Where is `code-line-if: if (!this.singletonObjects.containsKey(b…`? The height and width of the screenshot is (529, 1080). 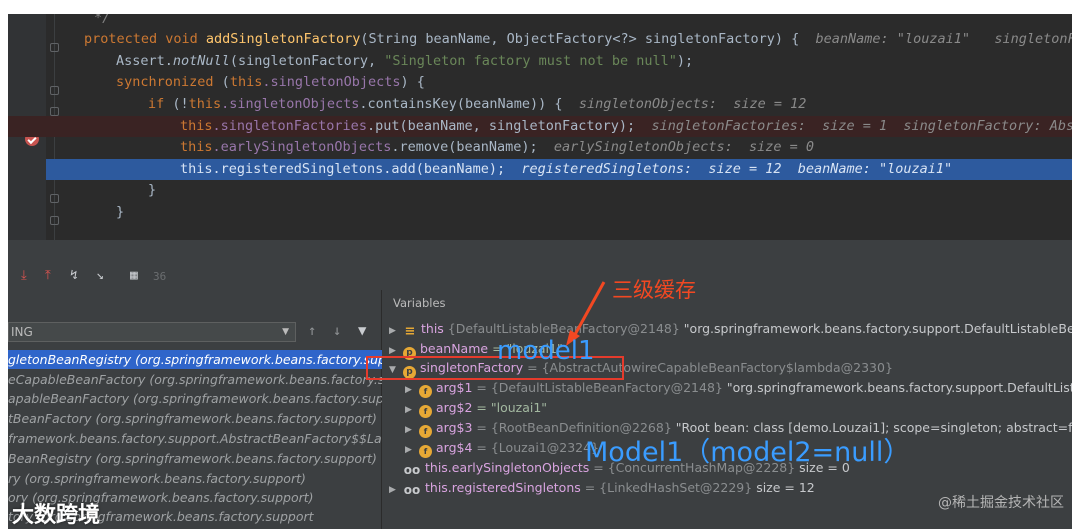 code-line-if: if (!this.singletonObjects.containsKey(b… is located at coordinates (477, 104).